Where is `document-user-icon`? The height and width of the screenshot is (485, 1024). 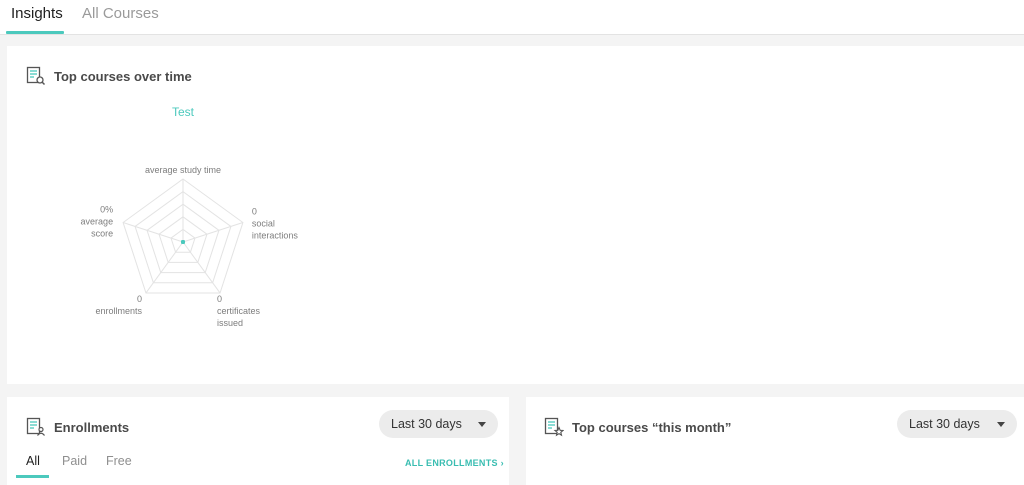
document-user-icon is located at coordinates (36, 427).